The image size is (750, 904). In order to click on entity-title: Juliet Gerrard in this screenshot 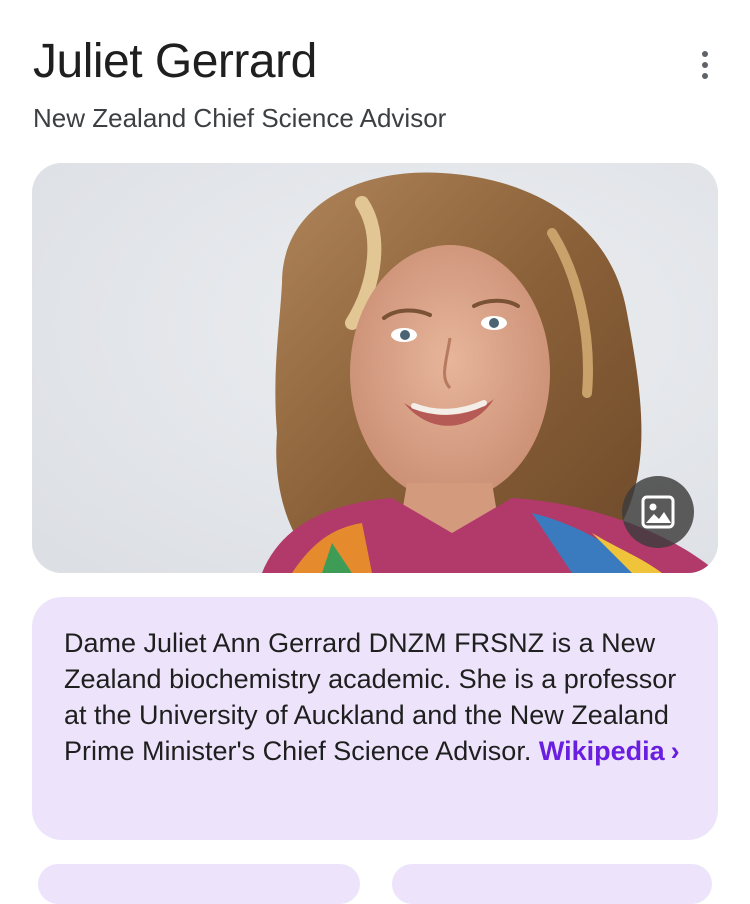, I will do `click(175, 61)`.